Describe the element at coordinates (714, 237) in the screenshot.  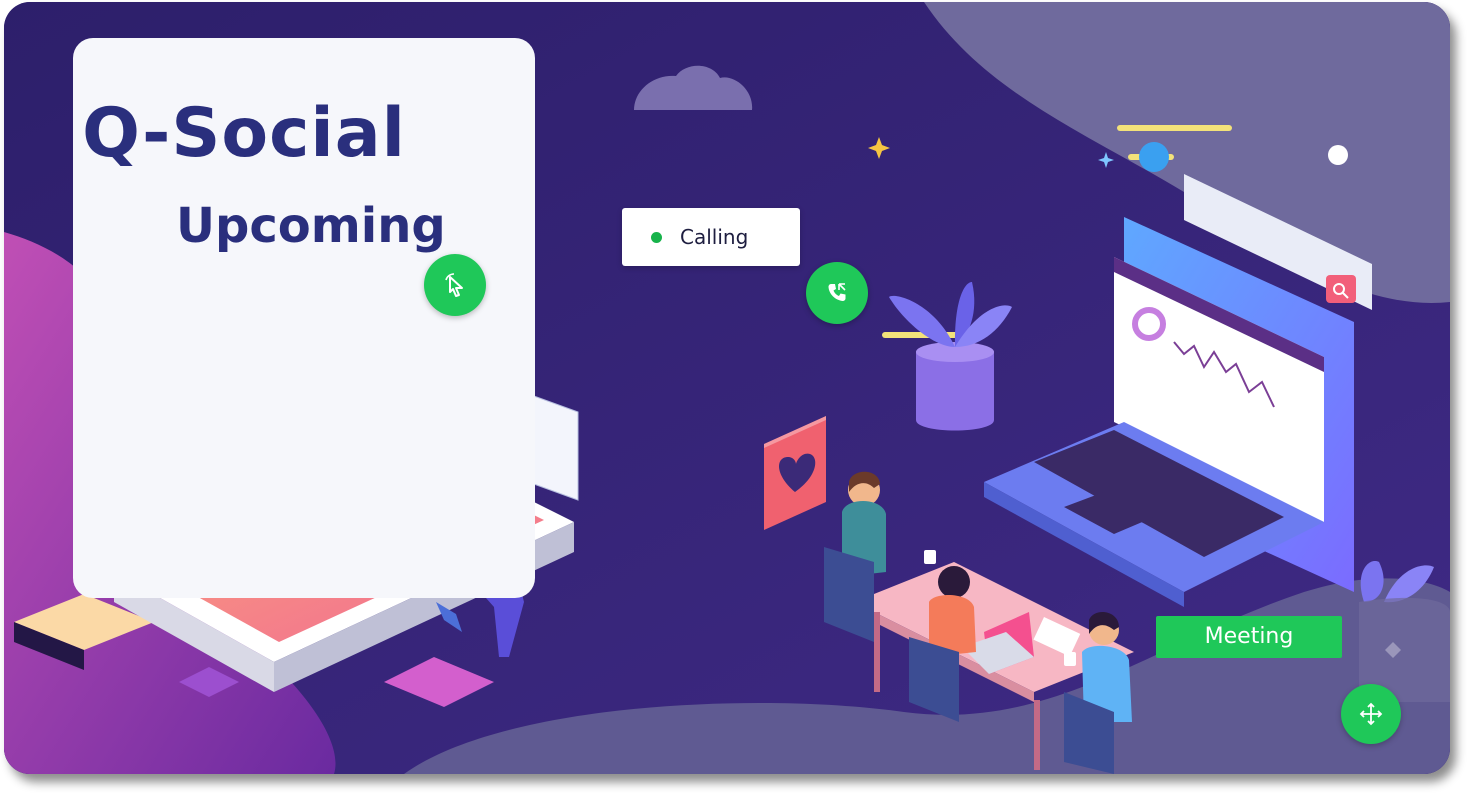
I see `calling-label: Calling` at that location.